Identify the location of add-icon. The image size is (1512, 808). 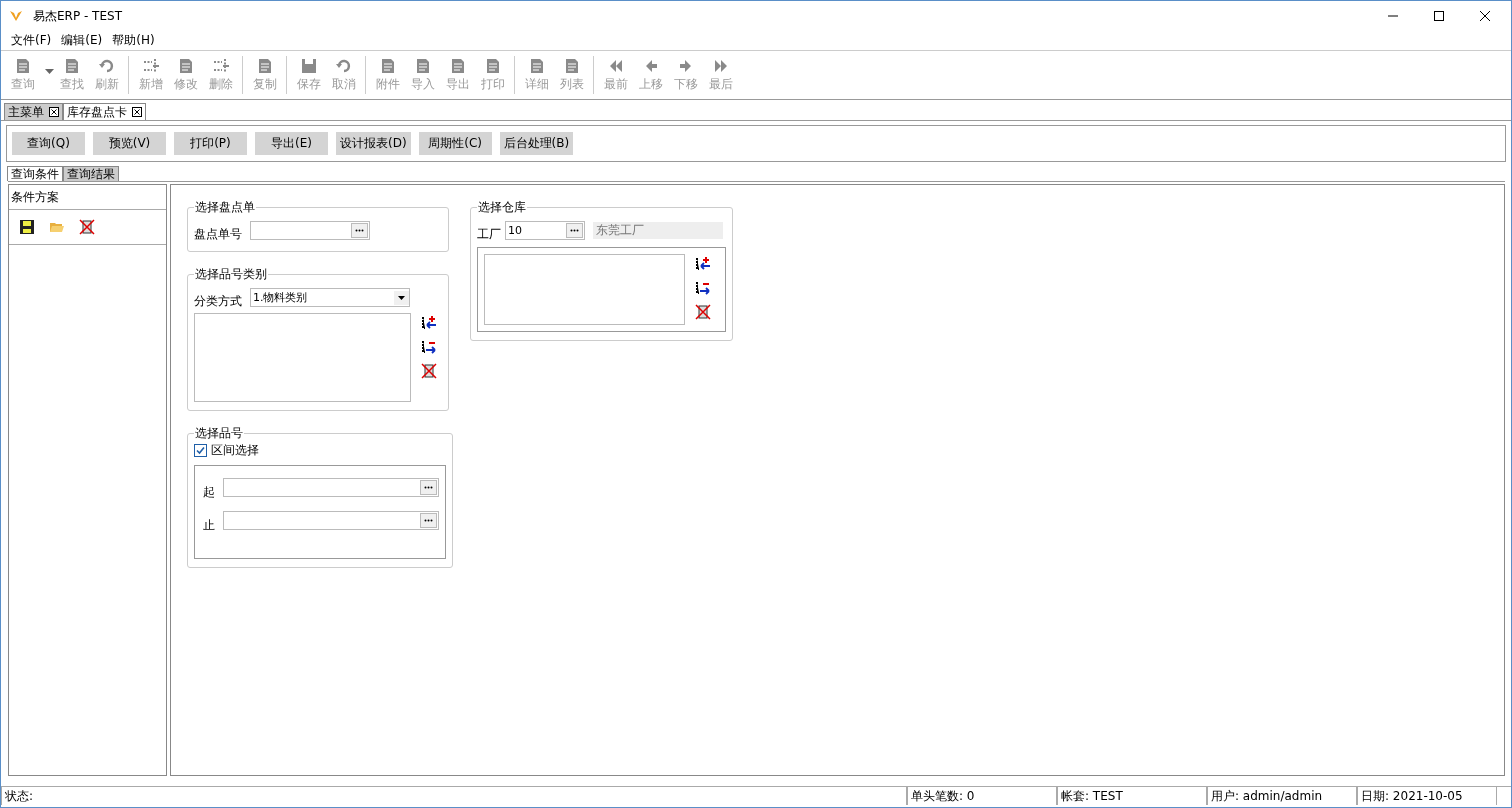
(150, 66).